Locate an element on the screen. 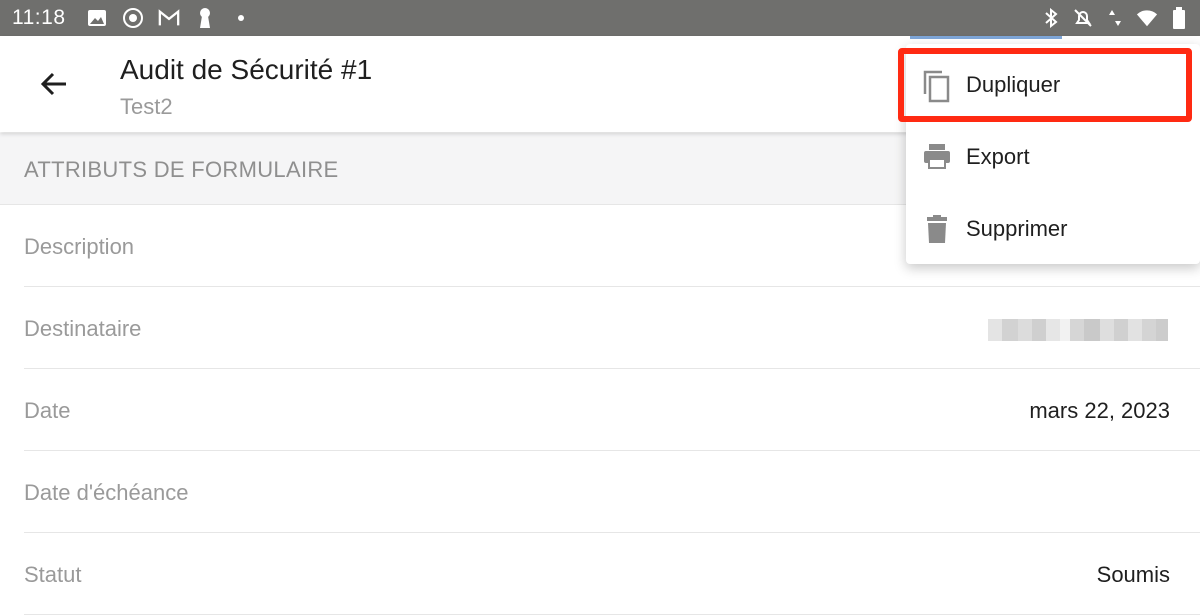 The height and width of the screenshot is (615, 1200). row-value: Soumis is located at coordinates (1133, 574).